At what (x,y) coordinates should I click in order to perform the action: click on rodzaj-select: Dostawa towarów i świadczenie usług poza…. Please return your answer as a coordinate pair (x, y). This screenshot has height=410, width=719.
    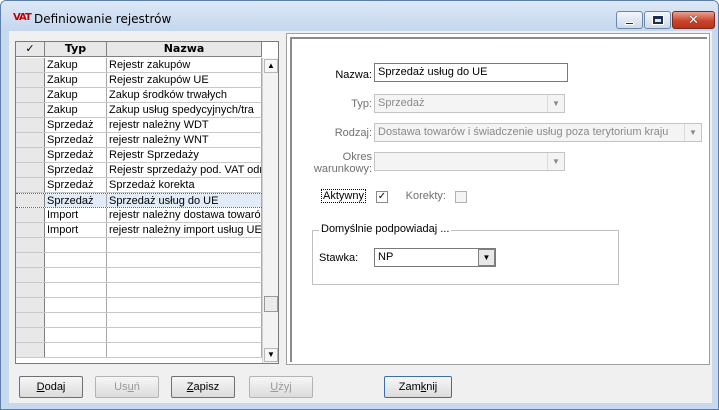
    Looking at the image, I should click on (538, 132).